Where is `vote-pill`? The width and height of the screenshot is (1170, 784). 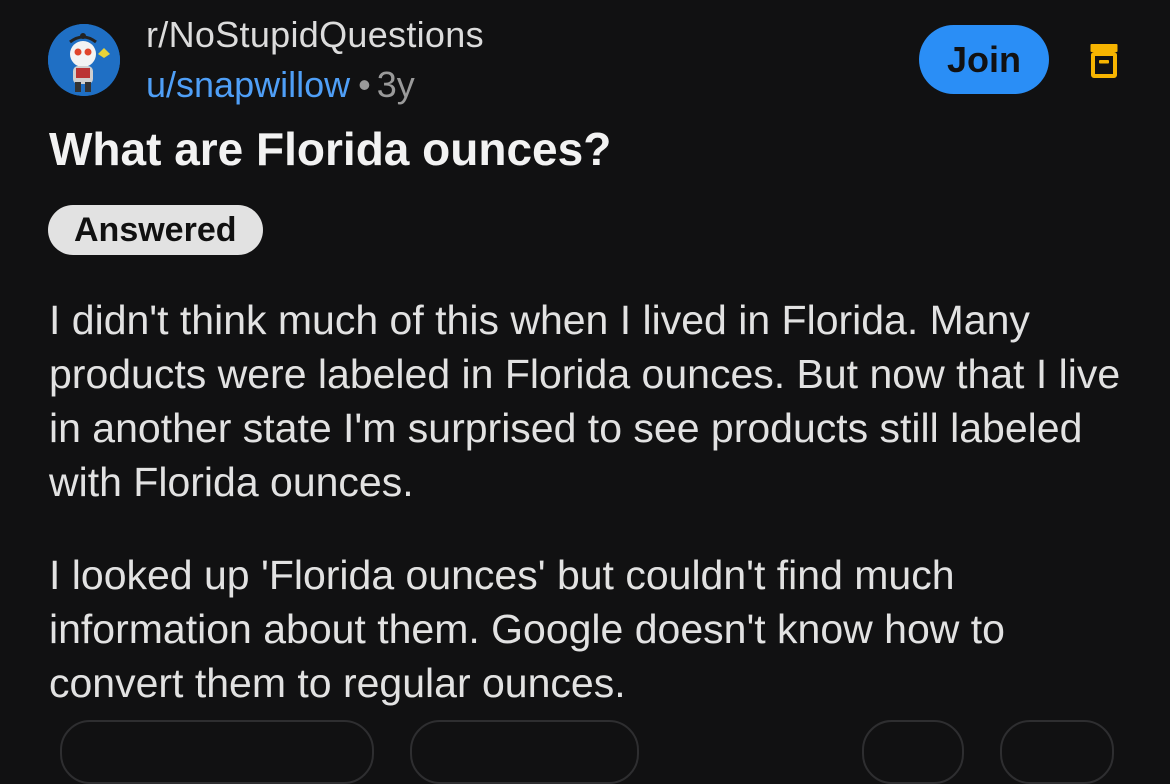 vote-pill is located at coordinates (217, 752).